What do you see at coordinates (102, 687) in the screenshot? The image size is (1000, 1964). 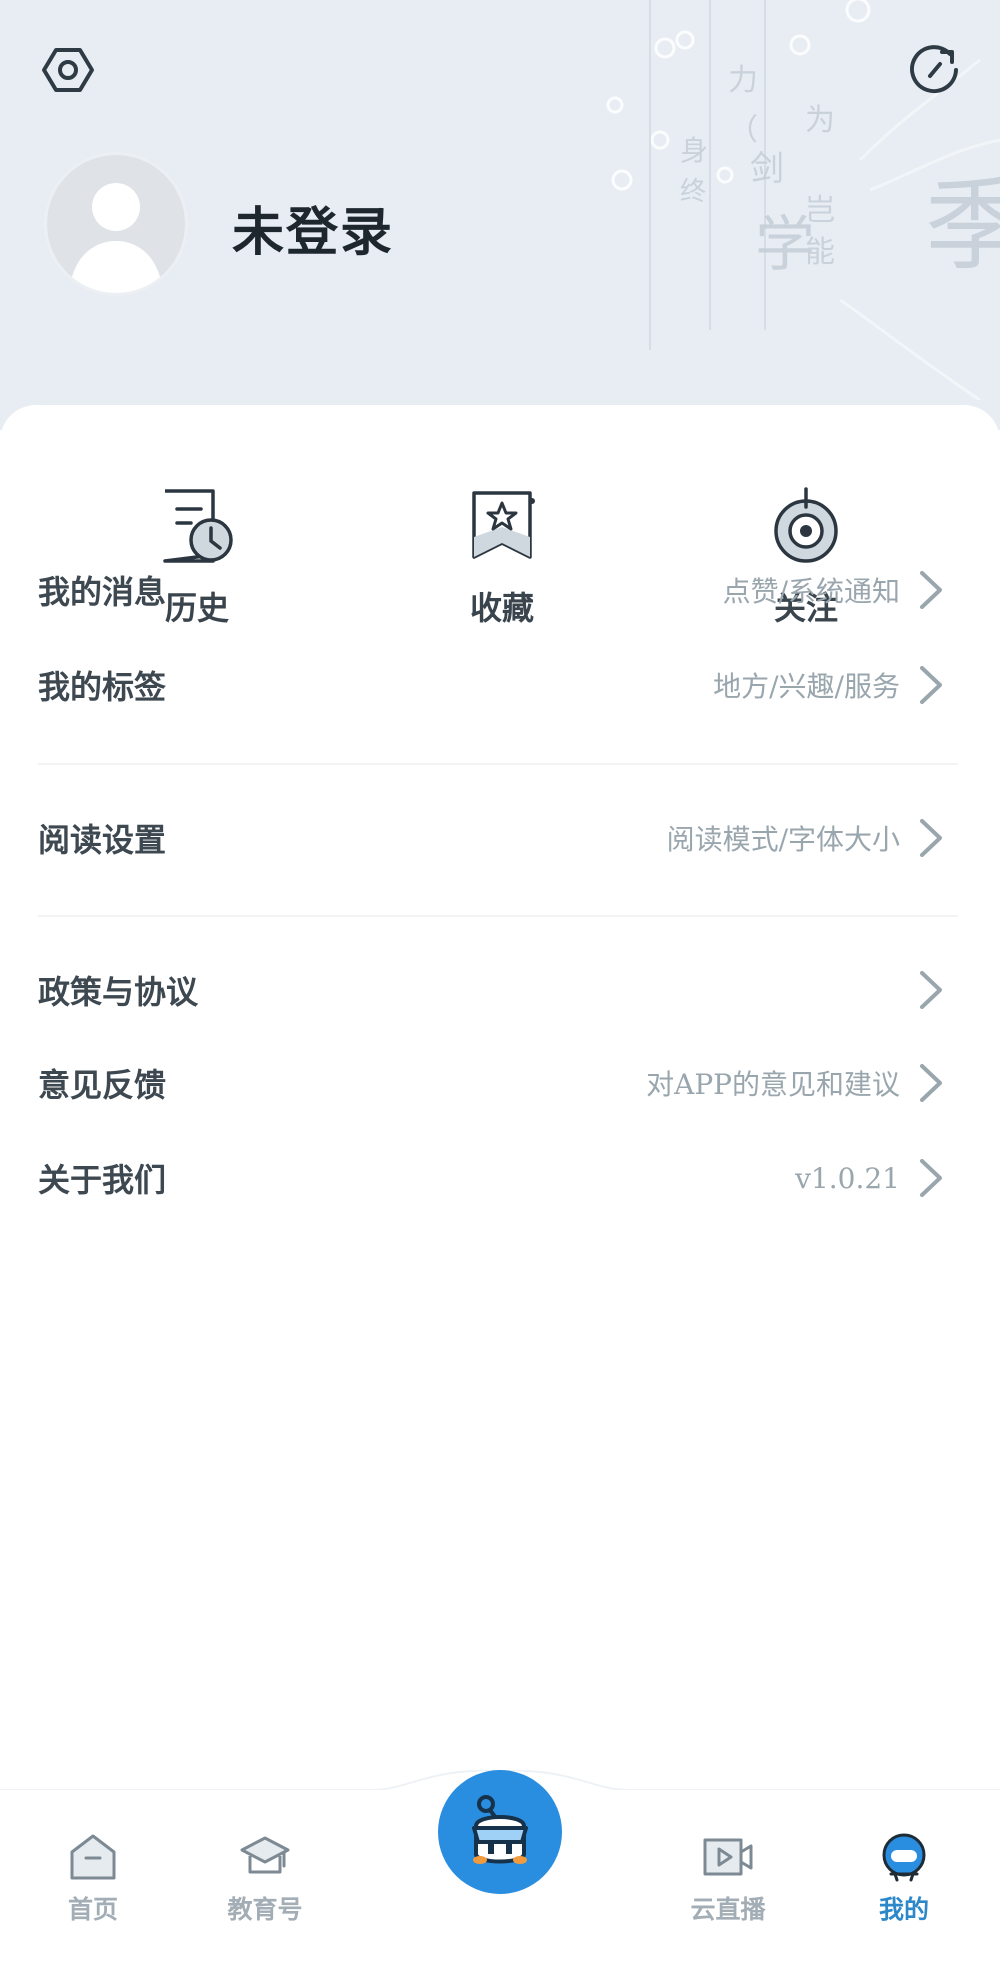 I see `menu-label: 我的标签` at bounding box center [102, 687].